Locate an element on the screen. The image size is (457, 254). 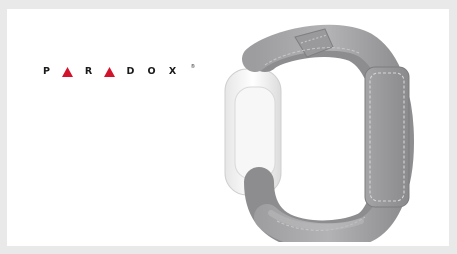
logo-letter: R is located at coordinates (88, 71).